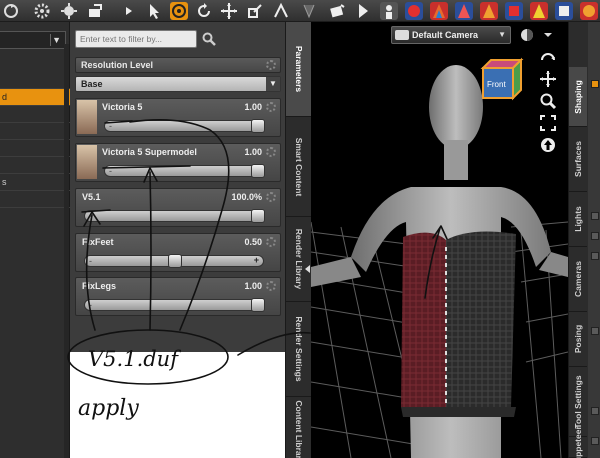  What do you see at coordinates (229, 11) in the screenshot?
I see `translate-tool-icon` at bounding box center [229, 11].